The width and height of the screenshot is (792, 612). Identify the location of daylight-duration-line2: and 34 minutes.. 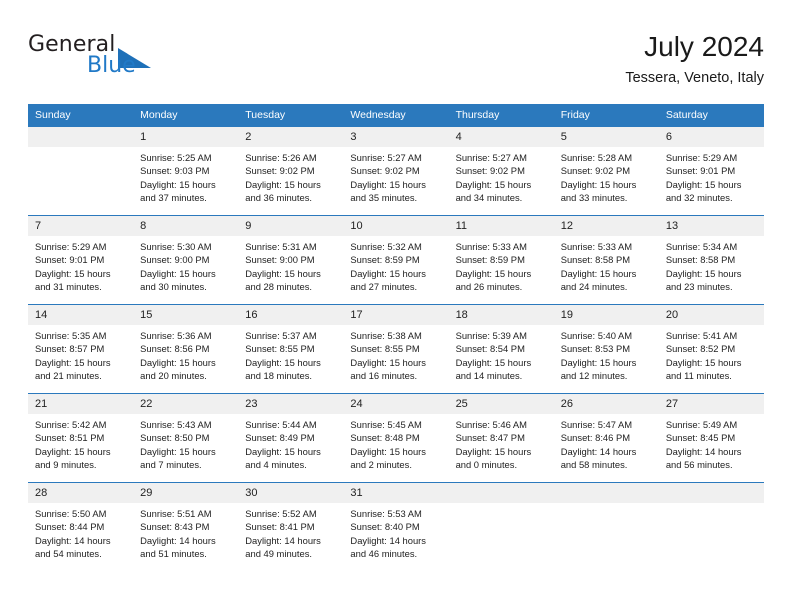
(489, 197).